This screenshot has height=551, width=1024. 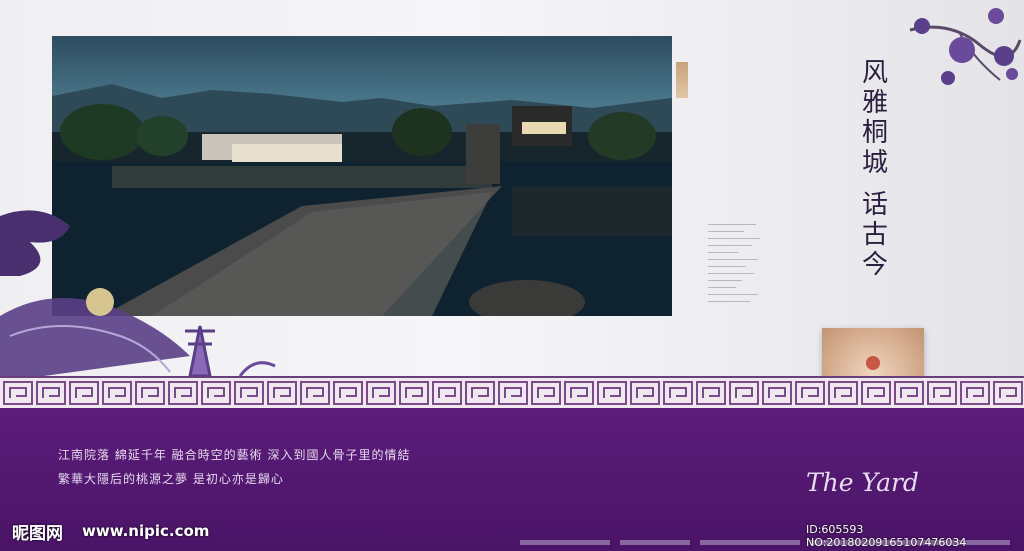 What do you see at coordinates (873, 363) in the screenshot?
I see `seal-dot` at bounding box center [873, 363].